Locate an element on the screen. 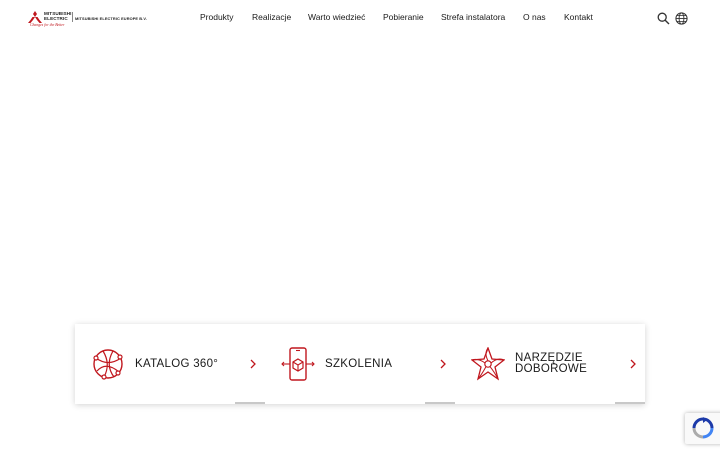 The image size is (720, 450). card-label-line2: DOBOROWE is located at coordinates (551, 369).